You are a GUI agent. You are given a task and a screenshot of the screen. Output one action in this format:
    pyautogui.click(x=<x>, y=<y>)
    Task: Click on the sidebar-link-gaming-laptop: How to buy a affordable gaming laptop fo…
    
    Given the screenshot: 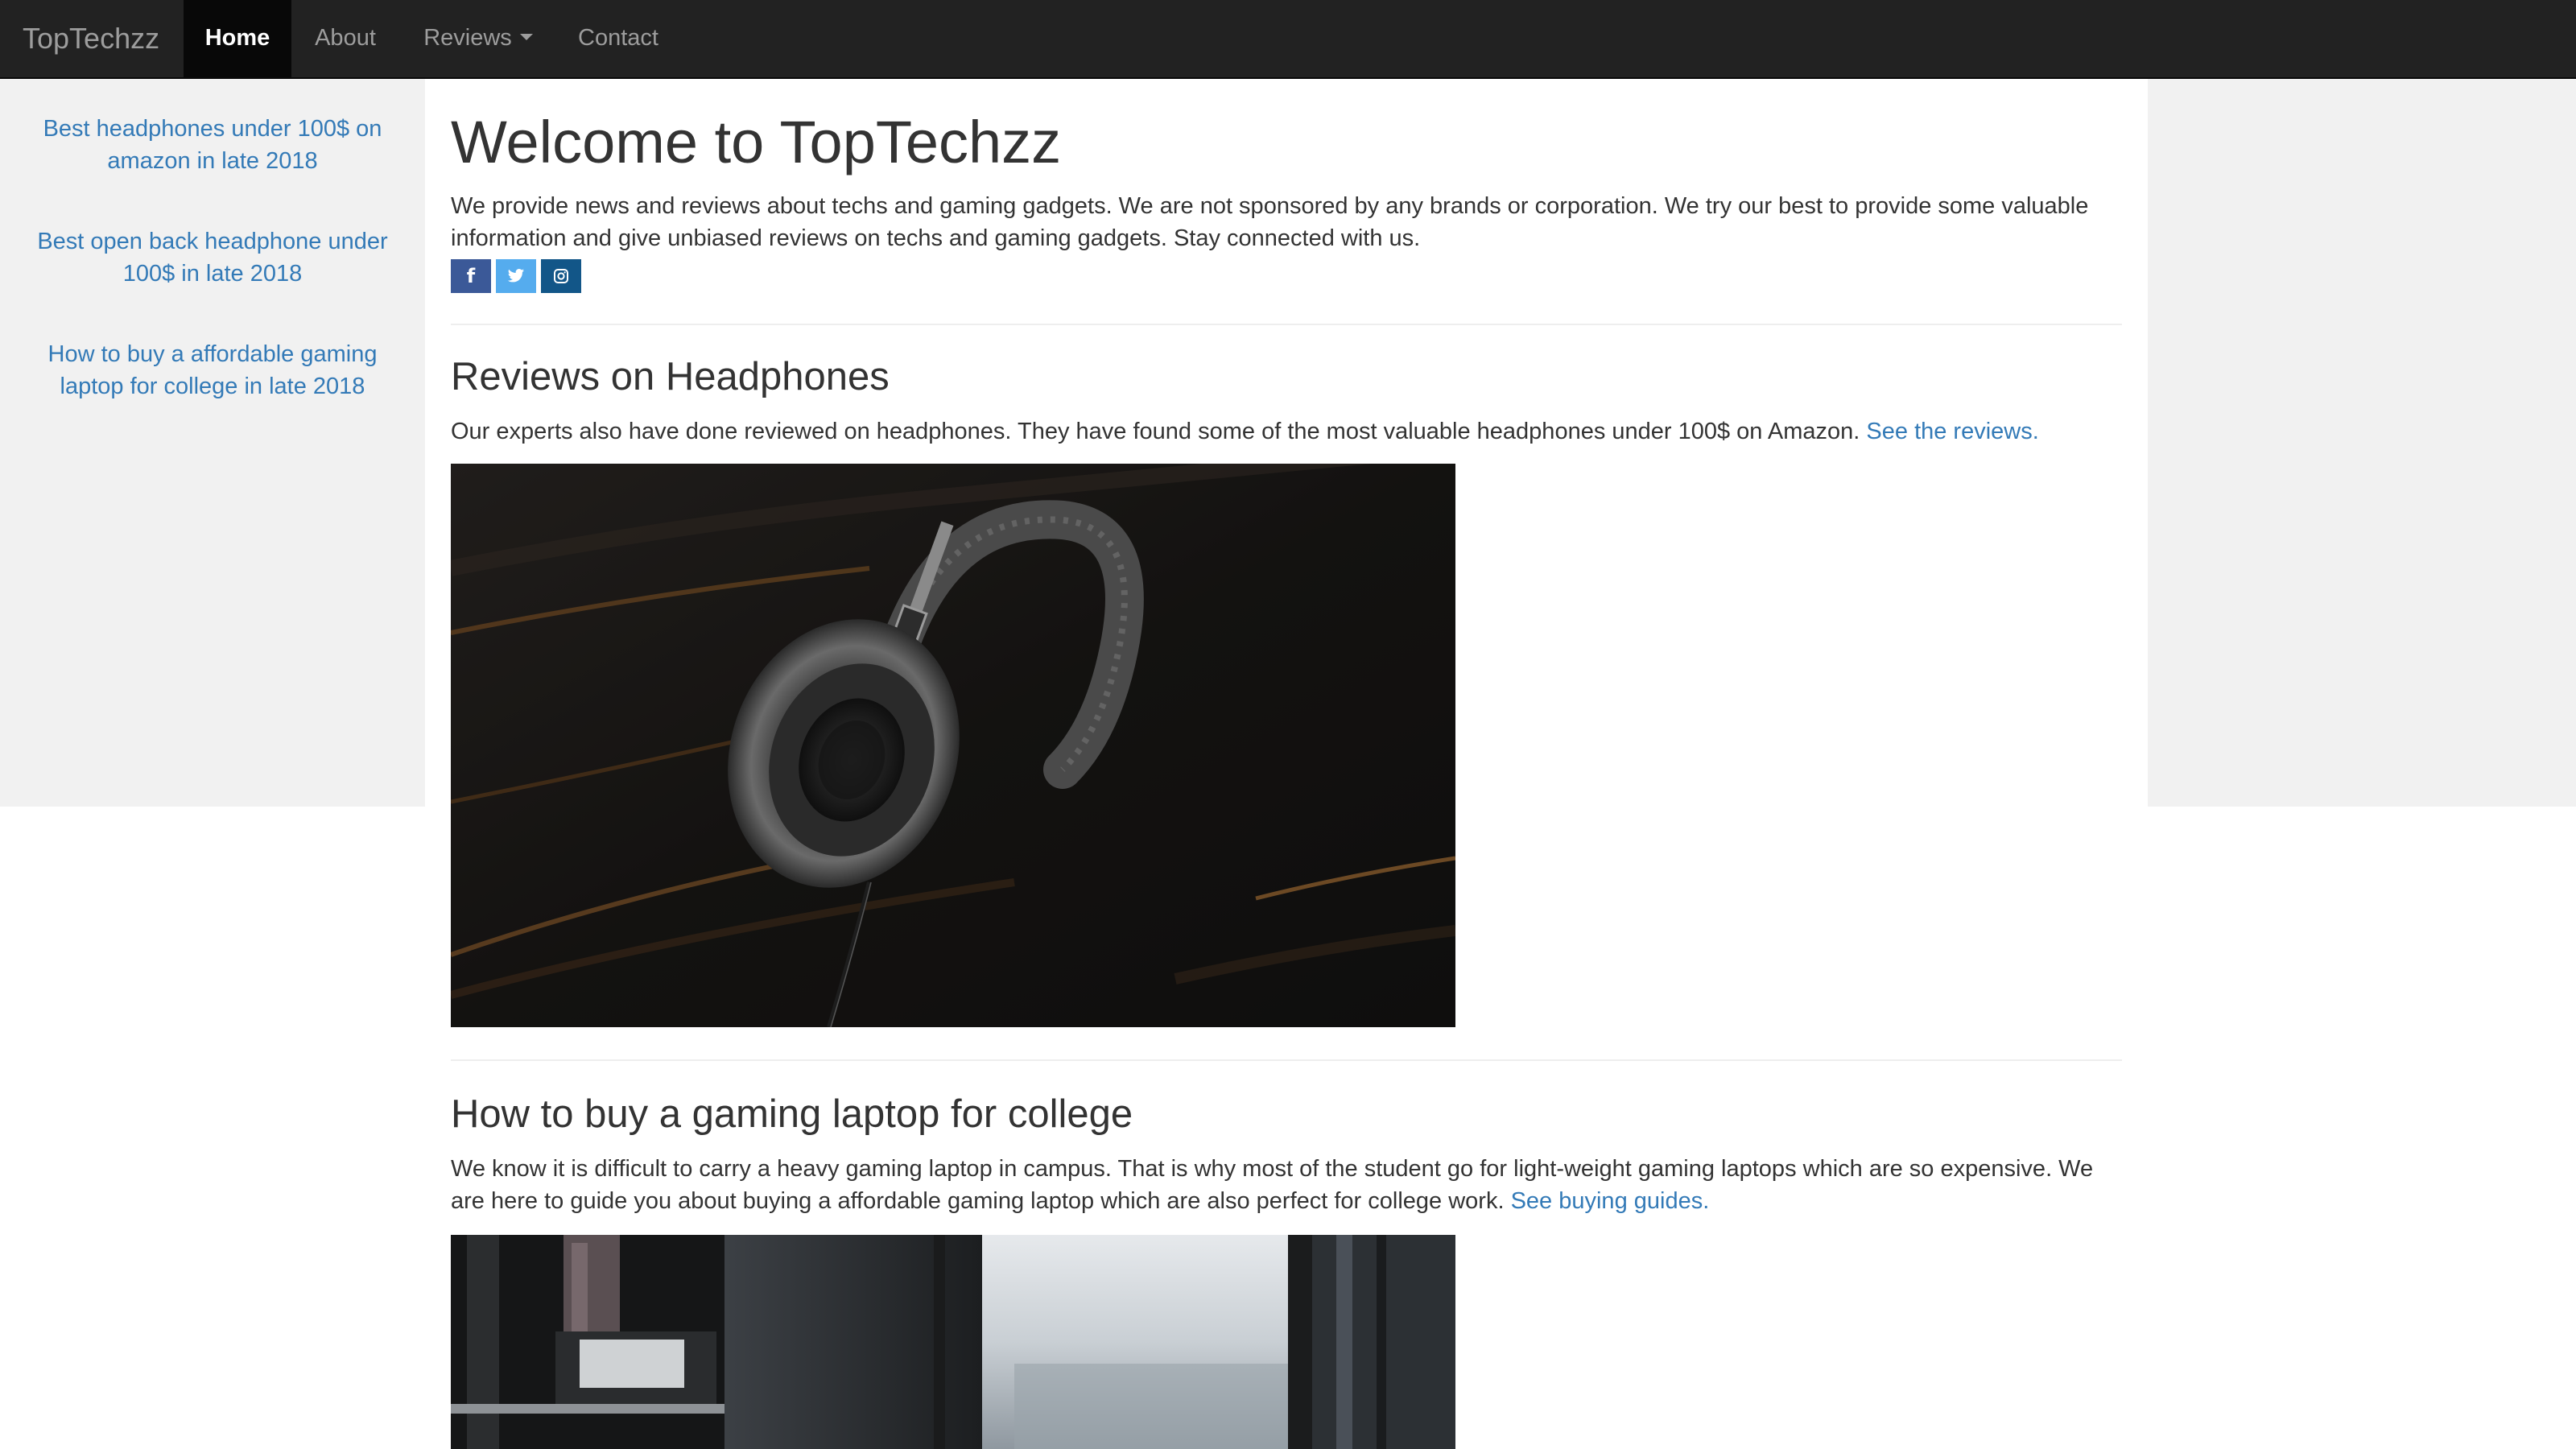 What is the action you would take?
    pyautogui.click(x=212, y=370)
    